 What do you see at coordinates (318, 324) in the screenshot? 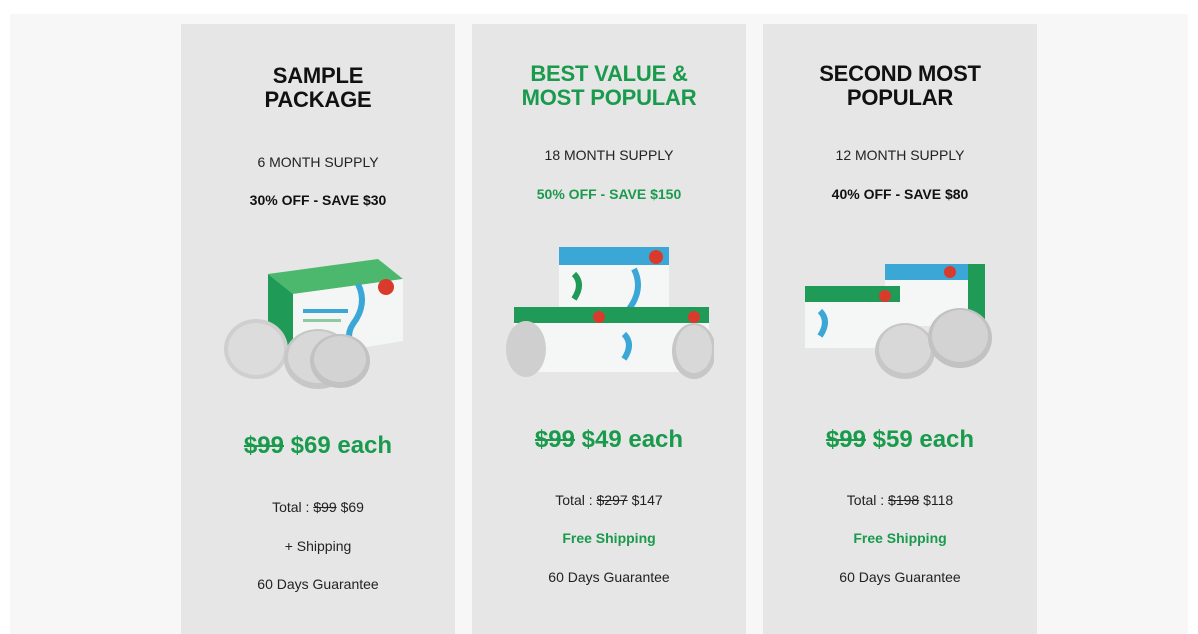
I see `product-image-single-box` at bounding box center [318, 324].